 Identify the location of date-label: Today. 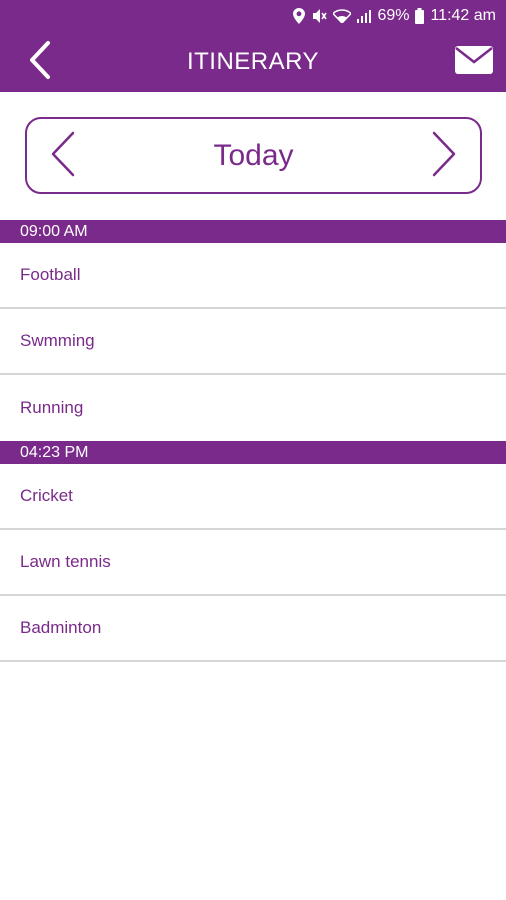
(253, 155).